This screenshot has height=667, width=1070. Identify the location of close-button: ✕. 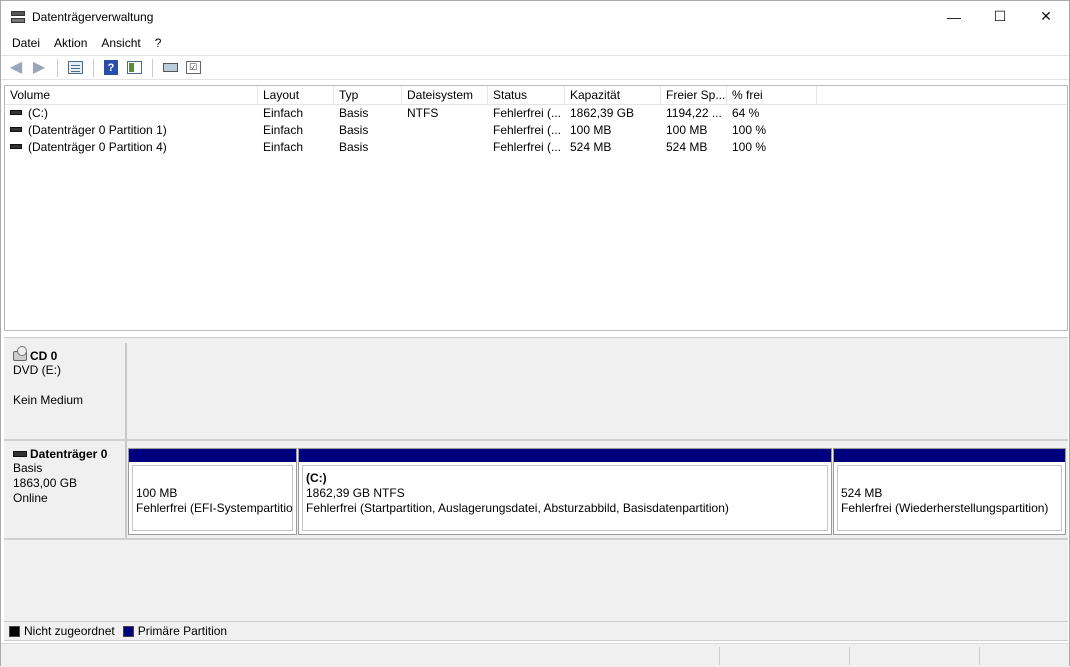
(1046, 16).